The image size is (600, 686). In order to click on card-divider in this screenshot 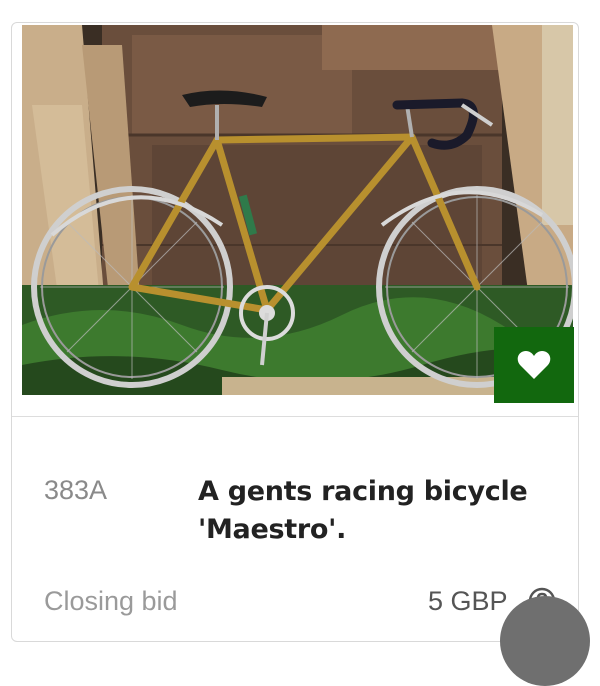, I will do `click(295, 416)`.